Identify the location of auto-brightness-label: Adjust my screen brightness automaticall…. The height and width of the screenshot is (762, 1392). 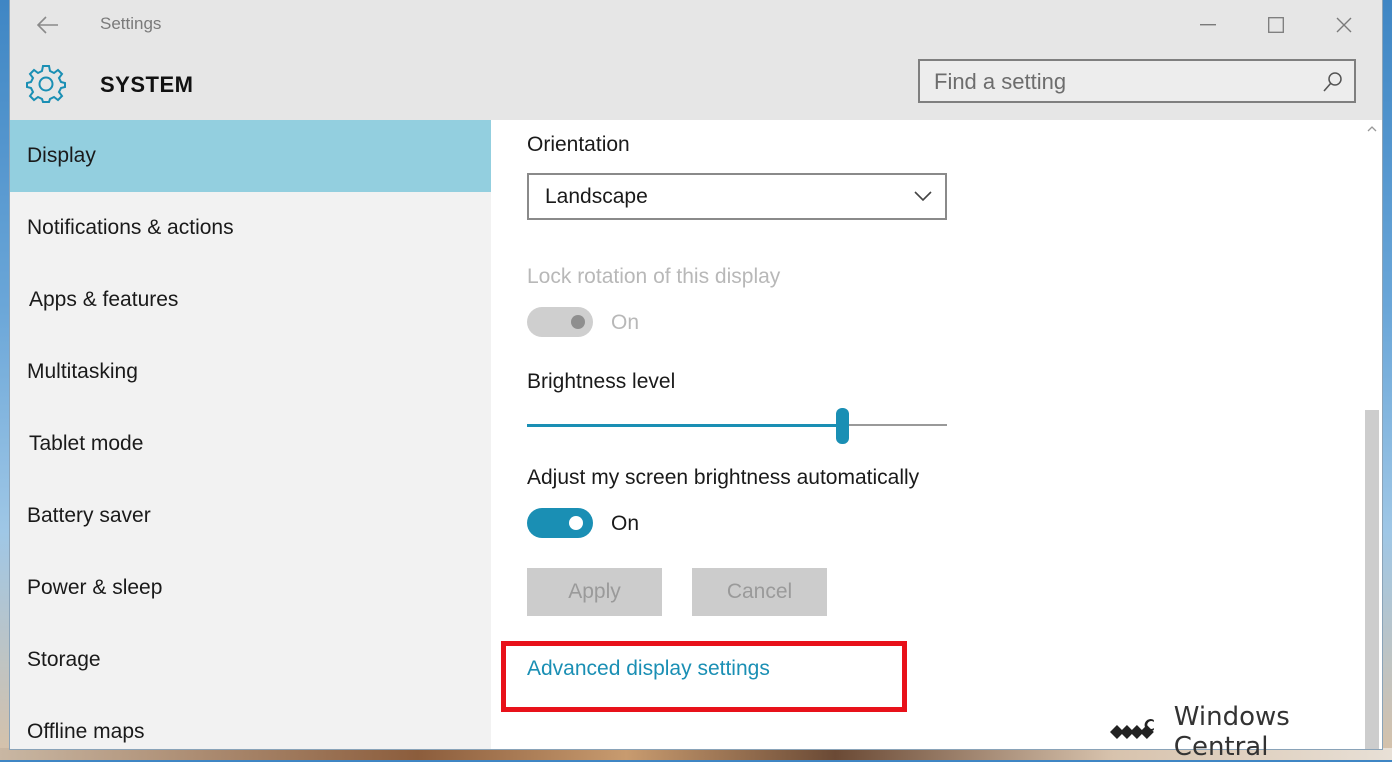
(723, 477).